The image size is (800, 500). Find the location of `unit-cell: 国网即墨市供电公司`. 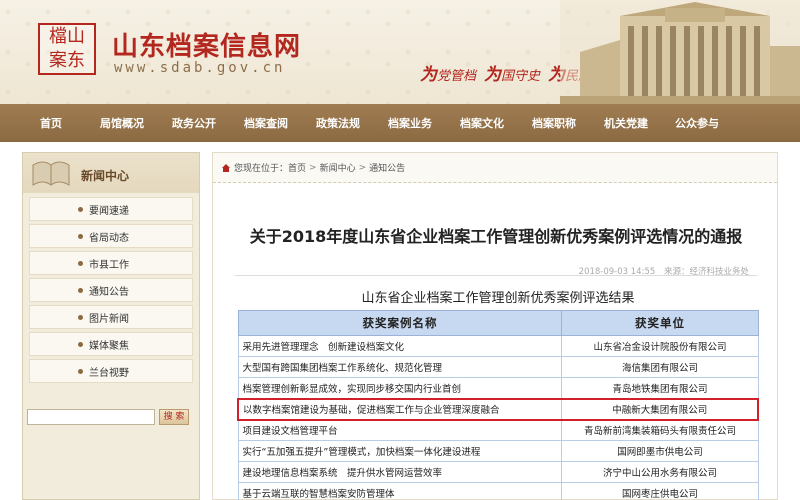

unit-cell: 国网即墨市供电公司 is located at coordinates (660, 451).